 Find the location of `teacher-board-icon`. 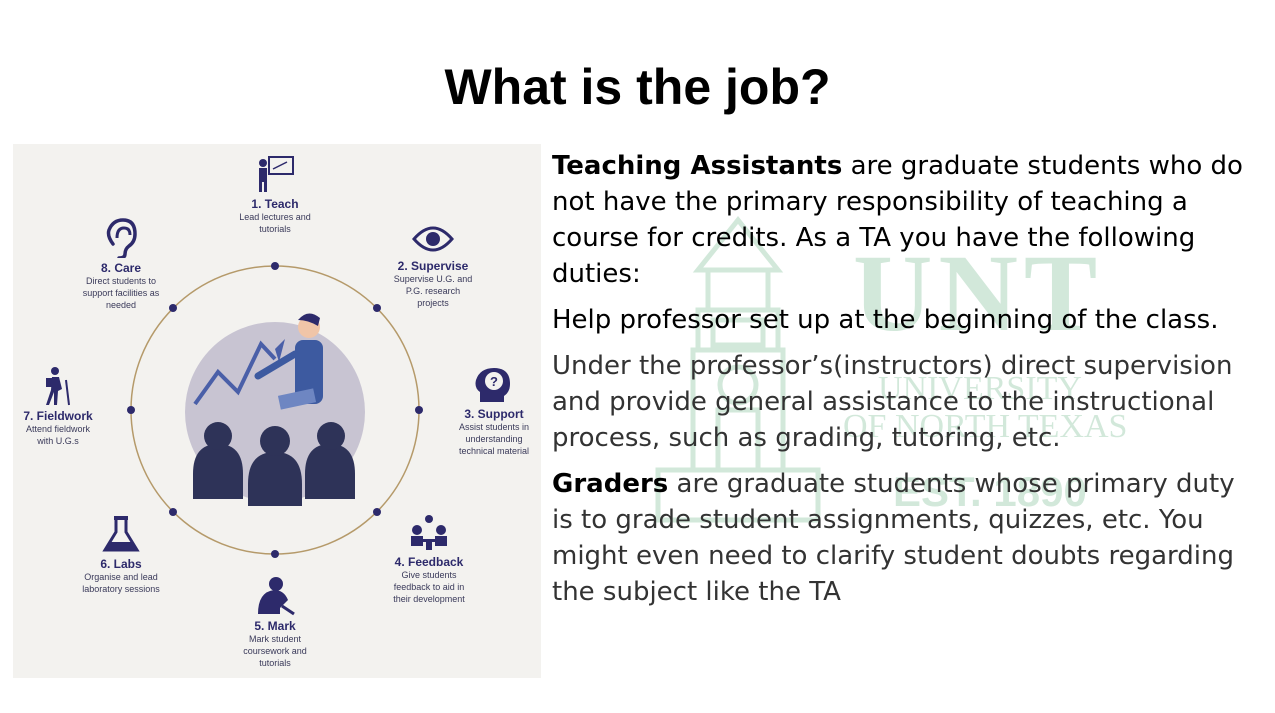

teacher-board-icon is located at coordinates (276, 174).